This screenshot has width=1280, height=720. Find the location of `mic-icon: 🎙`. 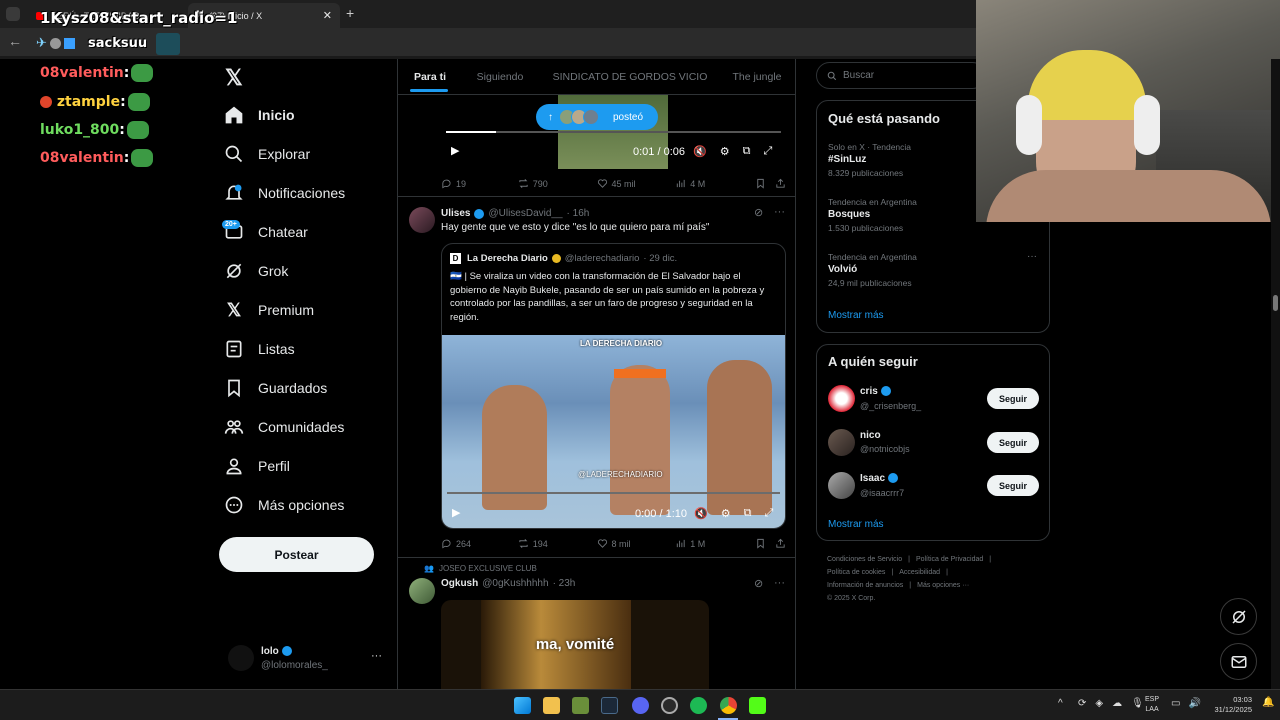

mic-icon: 🎙 is located at coordinates (1137, 703).